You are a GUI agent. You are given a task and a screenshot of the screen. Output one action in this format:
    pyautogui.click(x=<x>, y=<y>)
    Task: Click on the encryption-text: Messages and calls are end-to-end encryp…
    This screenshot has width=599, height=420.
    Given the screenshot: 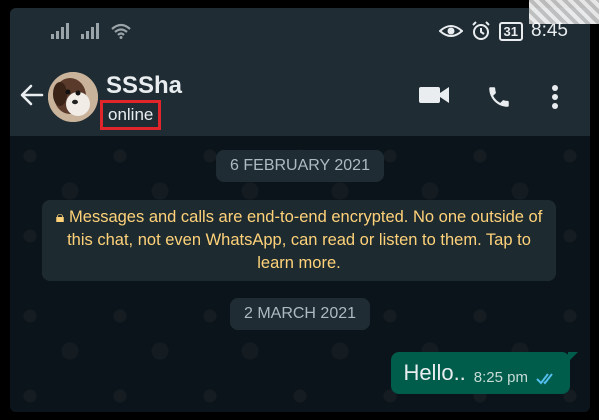 What is the action you would take?
    pyautogui.click(x=305, y=240)
    